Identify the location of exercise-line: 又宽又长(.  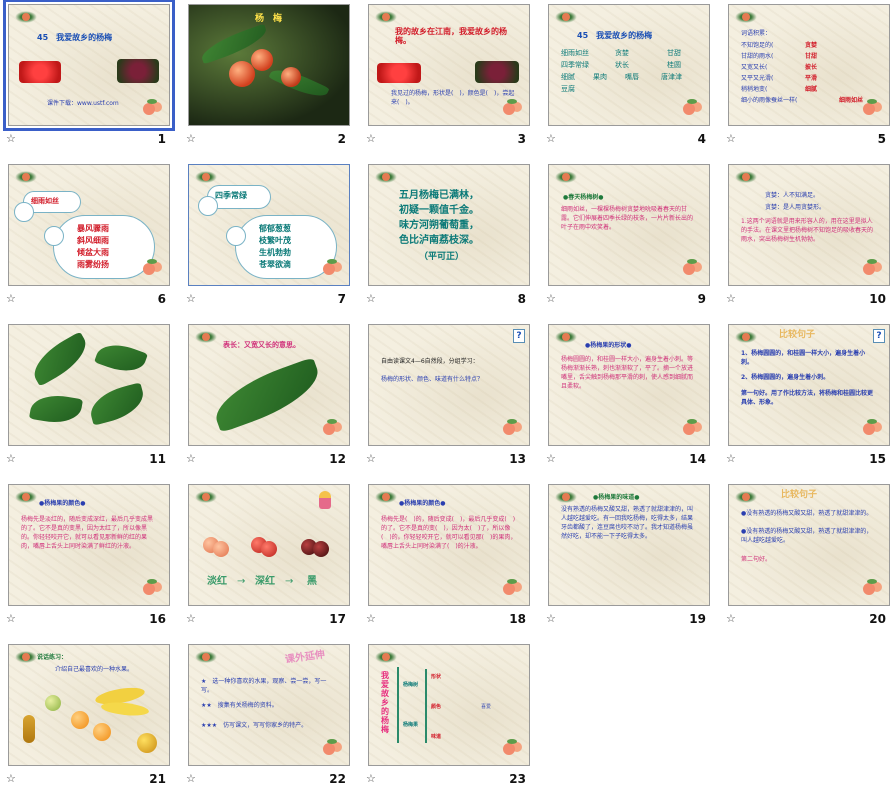
(754, 67).